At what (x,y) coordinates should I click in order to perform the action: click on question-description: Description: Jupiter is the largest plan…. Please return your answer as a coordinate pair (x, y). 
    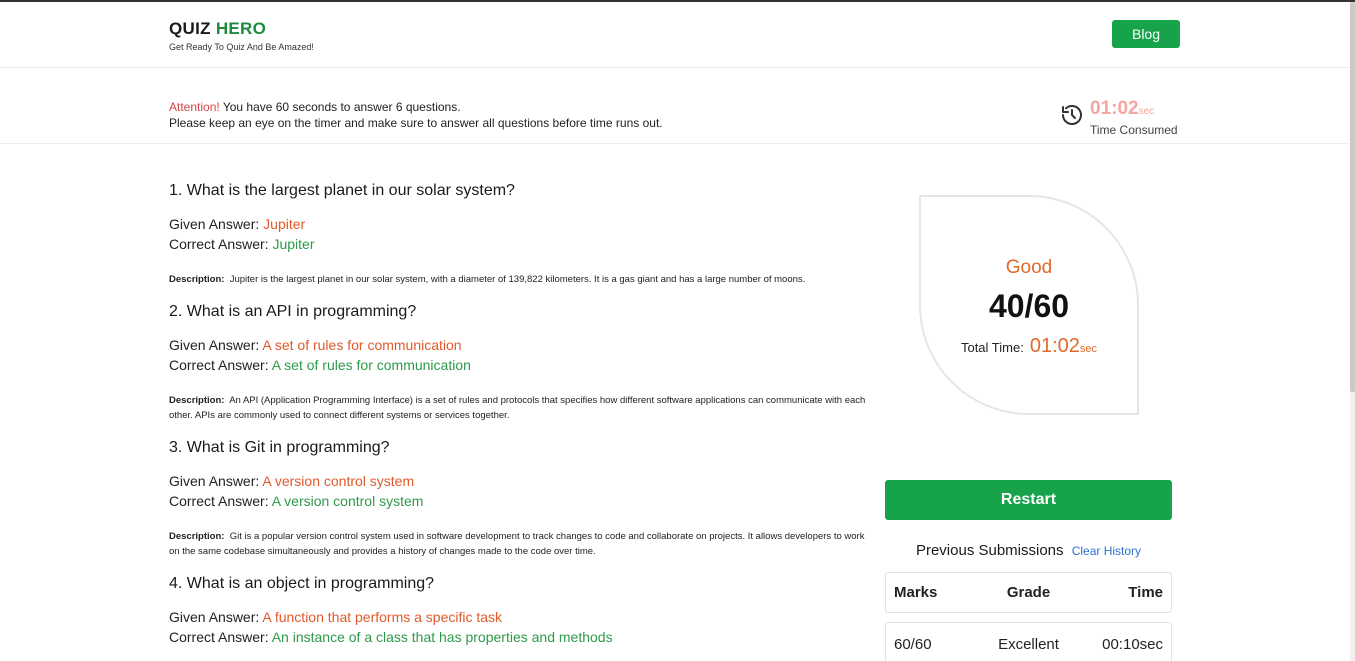
    Looking at the image, I should click on (519, 279).